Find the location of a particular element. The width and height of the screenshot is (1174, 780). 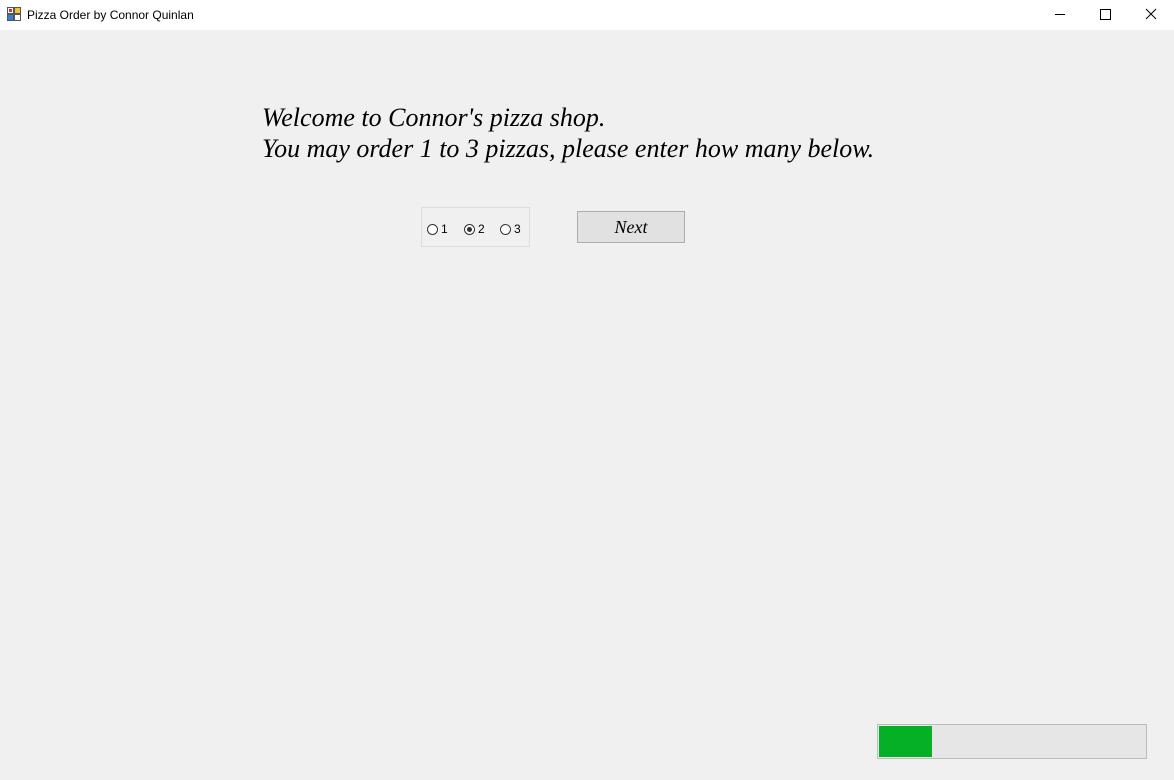

window-title: Pizza Order by Connor Quinlan is located at coordinates (110, 15).